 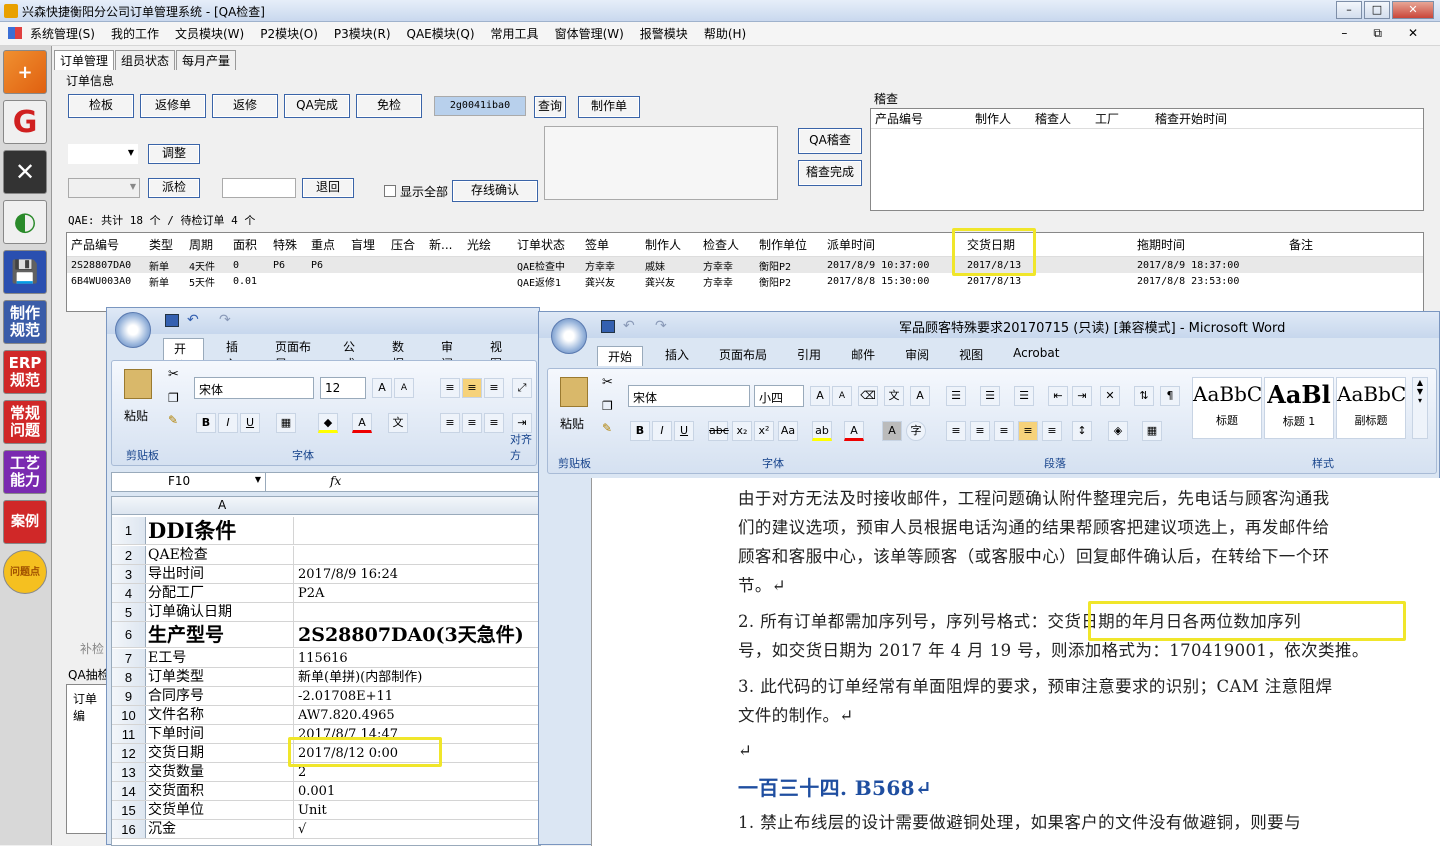 What do you see at coordinates (209, 33) in the screenshot?
I see `menu-clerk: 文员模块(W)` at bounding box center [209, 33].